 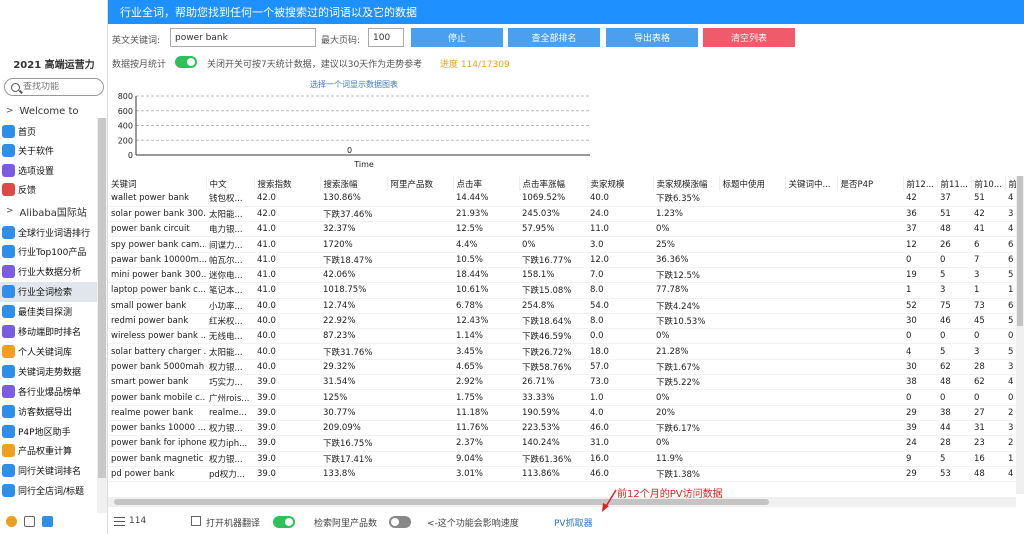 I want to click on column-header: 点击率涨幅, so click(x=553, y=183).